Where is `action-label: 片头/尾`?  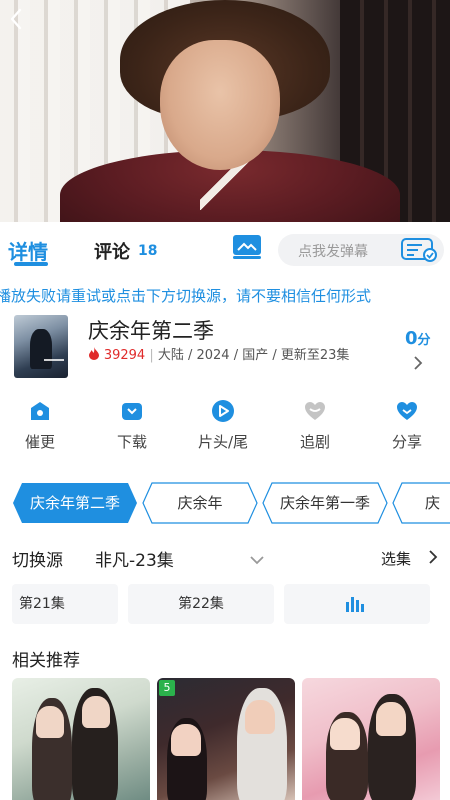 action-label: 片头/尾 is located at coordinates (223, 442).